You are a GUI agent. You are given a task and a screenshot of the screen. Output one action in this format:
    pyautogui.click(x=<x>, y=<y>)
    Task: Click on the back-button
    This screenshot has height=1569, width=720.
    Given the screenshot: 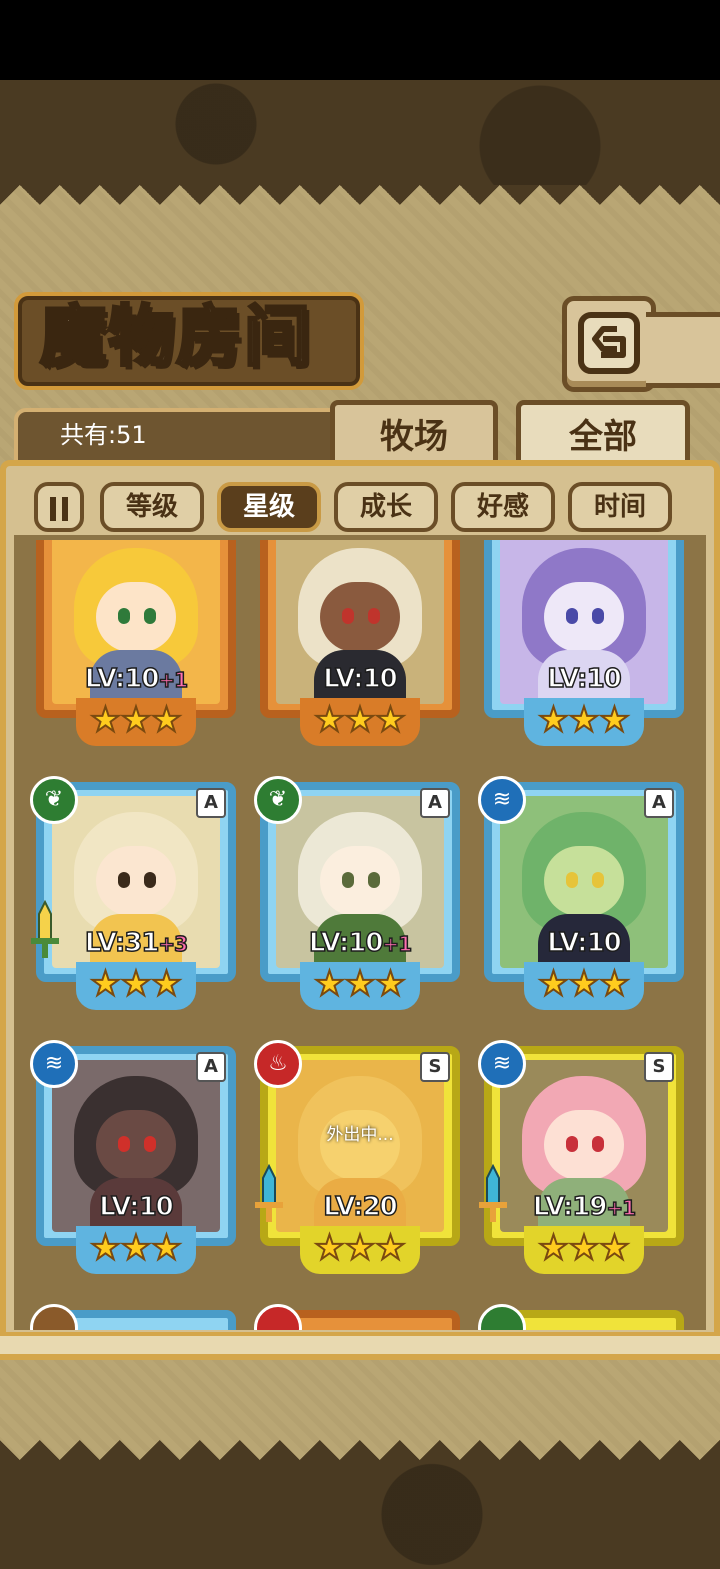 What is the action you would take?
    pyautogui.click(x=609, y=344)
    